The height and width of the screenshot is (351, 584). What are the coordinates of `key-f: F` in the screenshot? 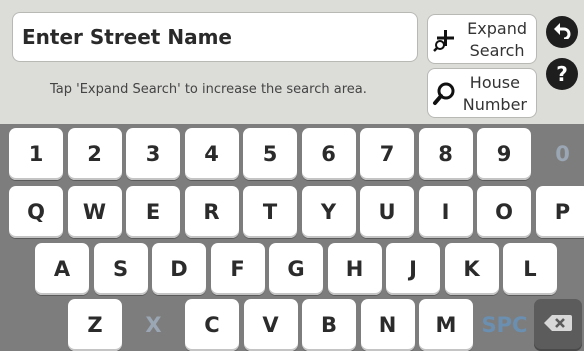 It's located at (237, 269).